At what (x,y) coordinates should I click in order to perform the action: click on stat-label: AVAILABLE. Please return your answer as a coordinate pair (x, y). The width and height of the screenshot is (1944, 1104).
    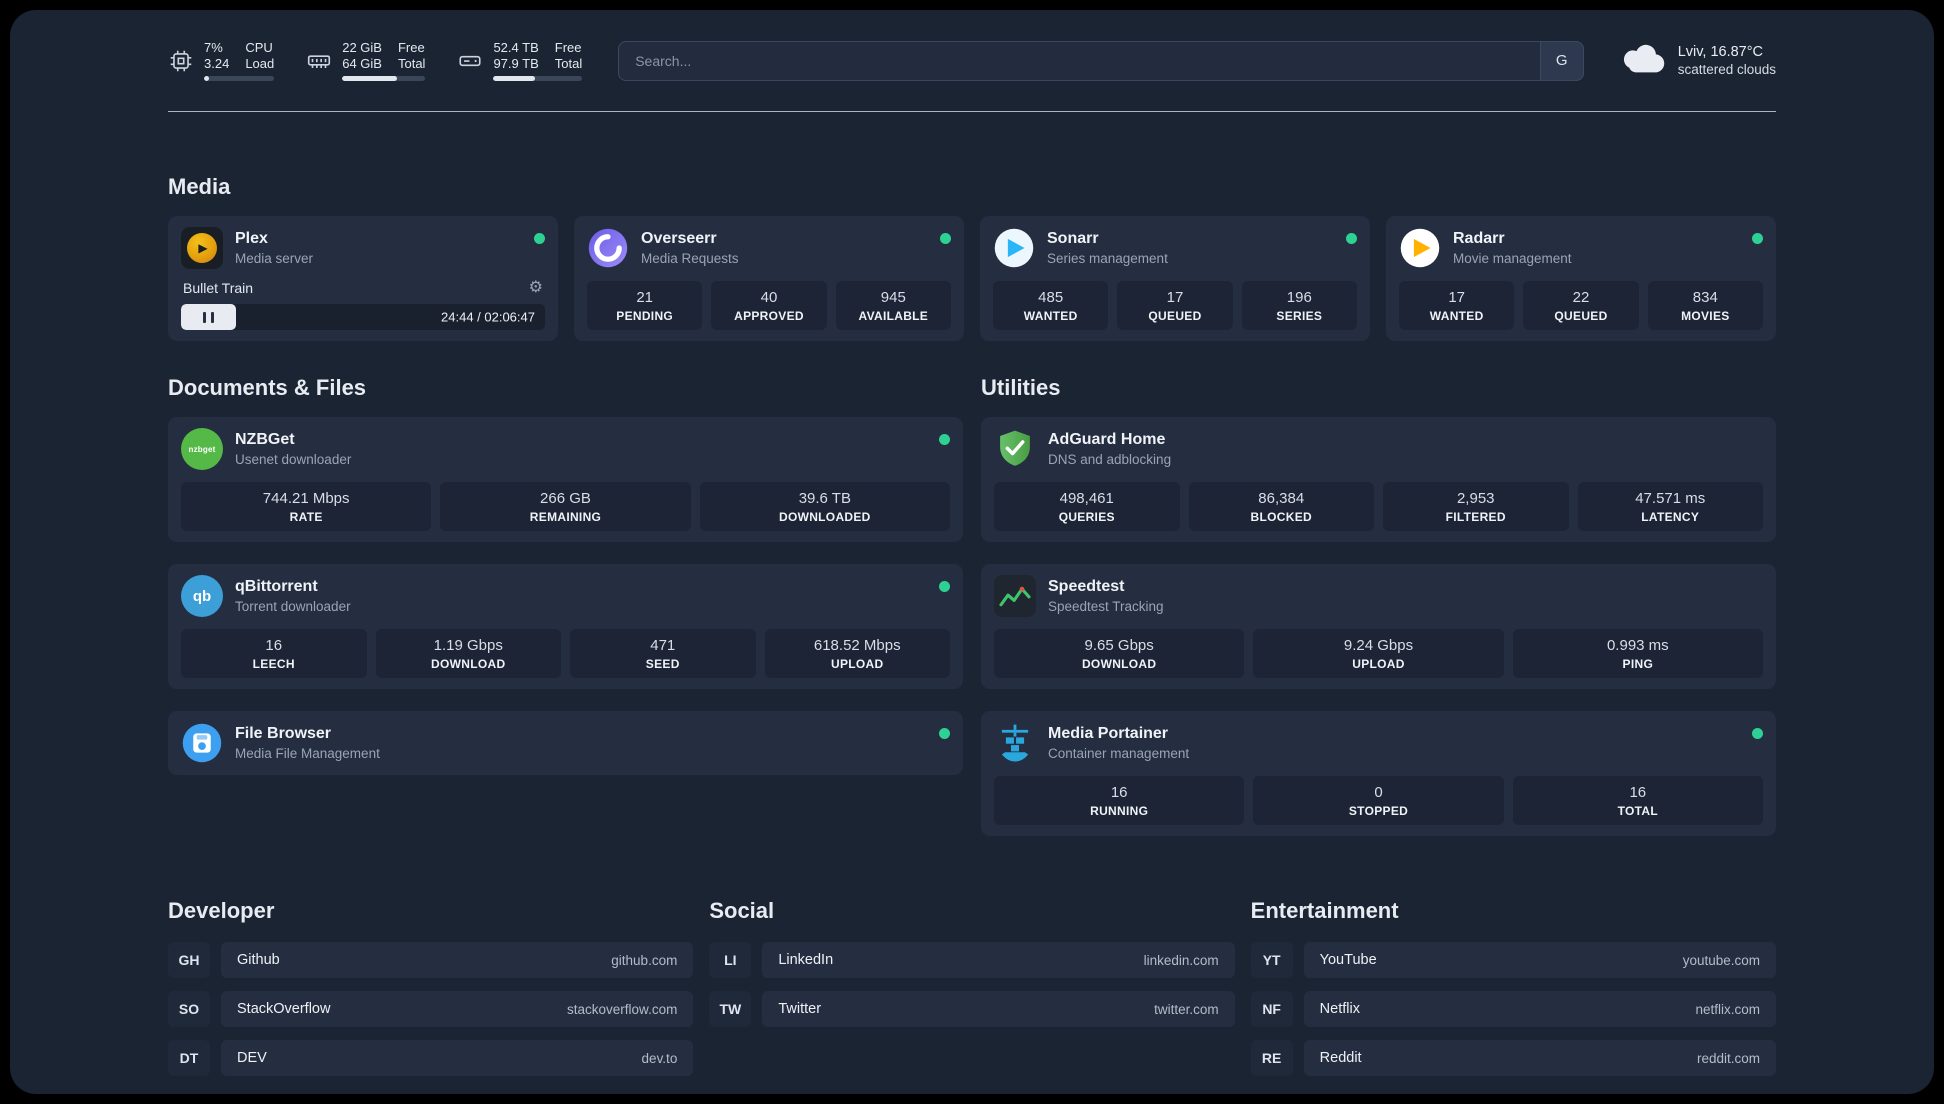
    Looking at the image, I should click on (893, 316).